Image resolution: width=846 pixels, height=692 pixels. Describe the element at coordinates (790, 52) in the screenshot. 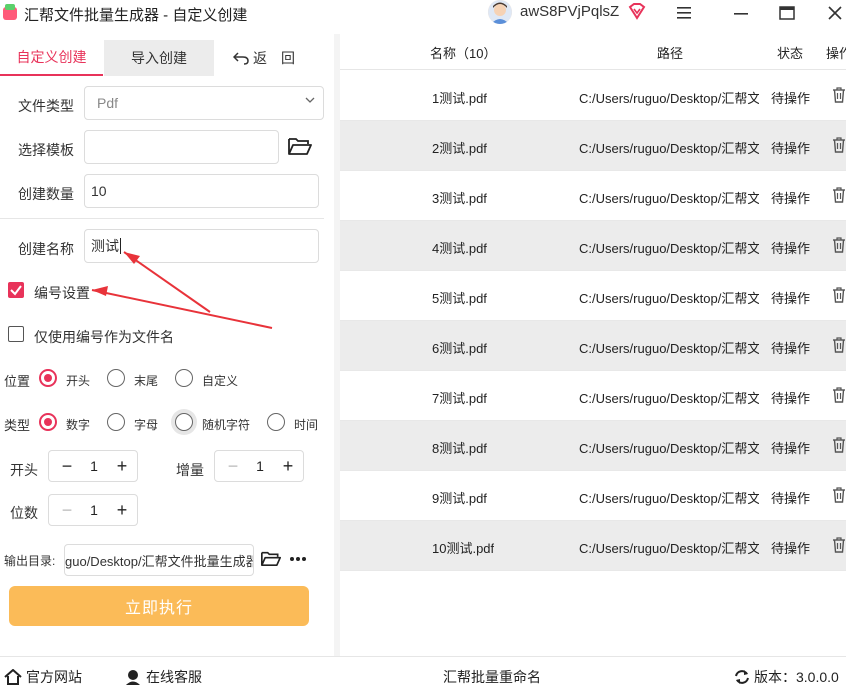

I see `column-header-status: 状态` at that location.